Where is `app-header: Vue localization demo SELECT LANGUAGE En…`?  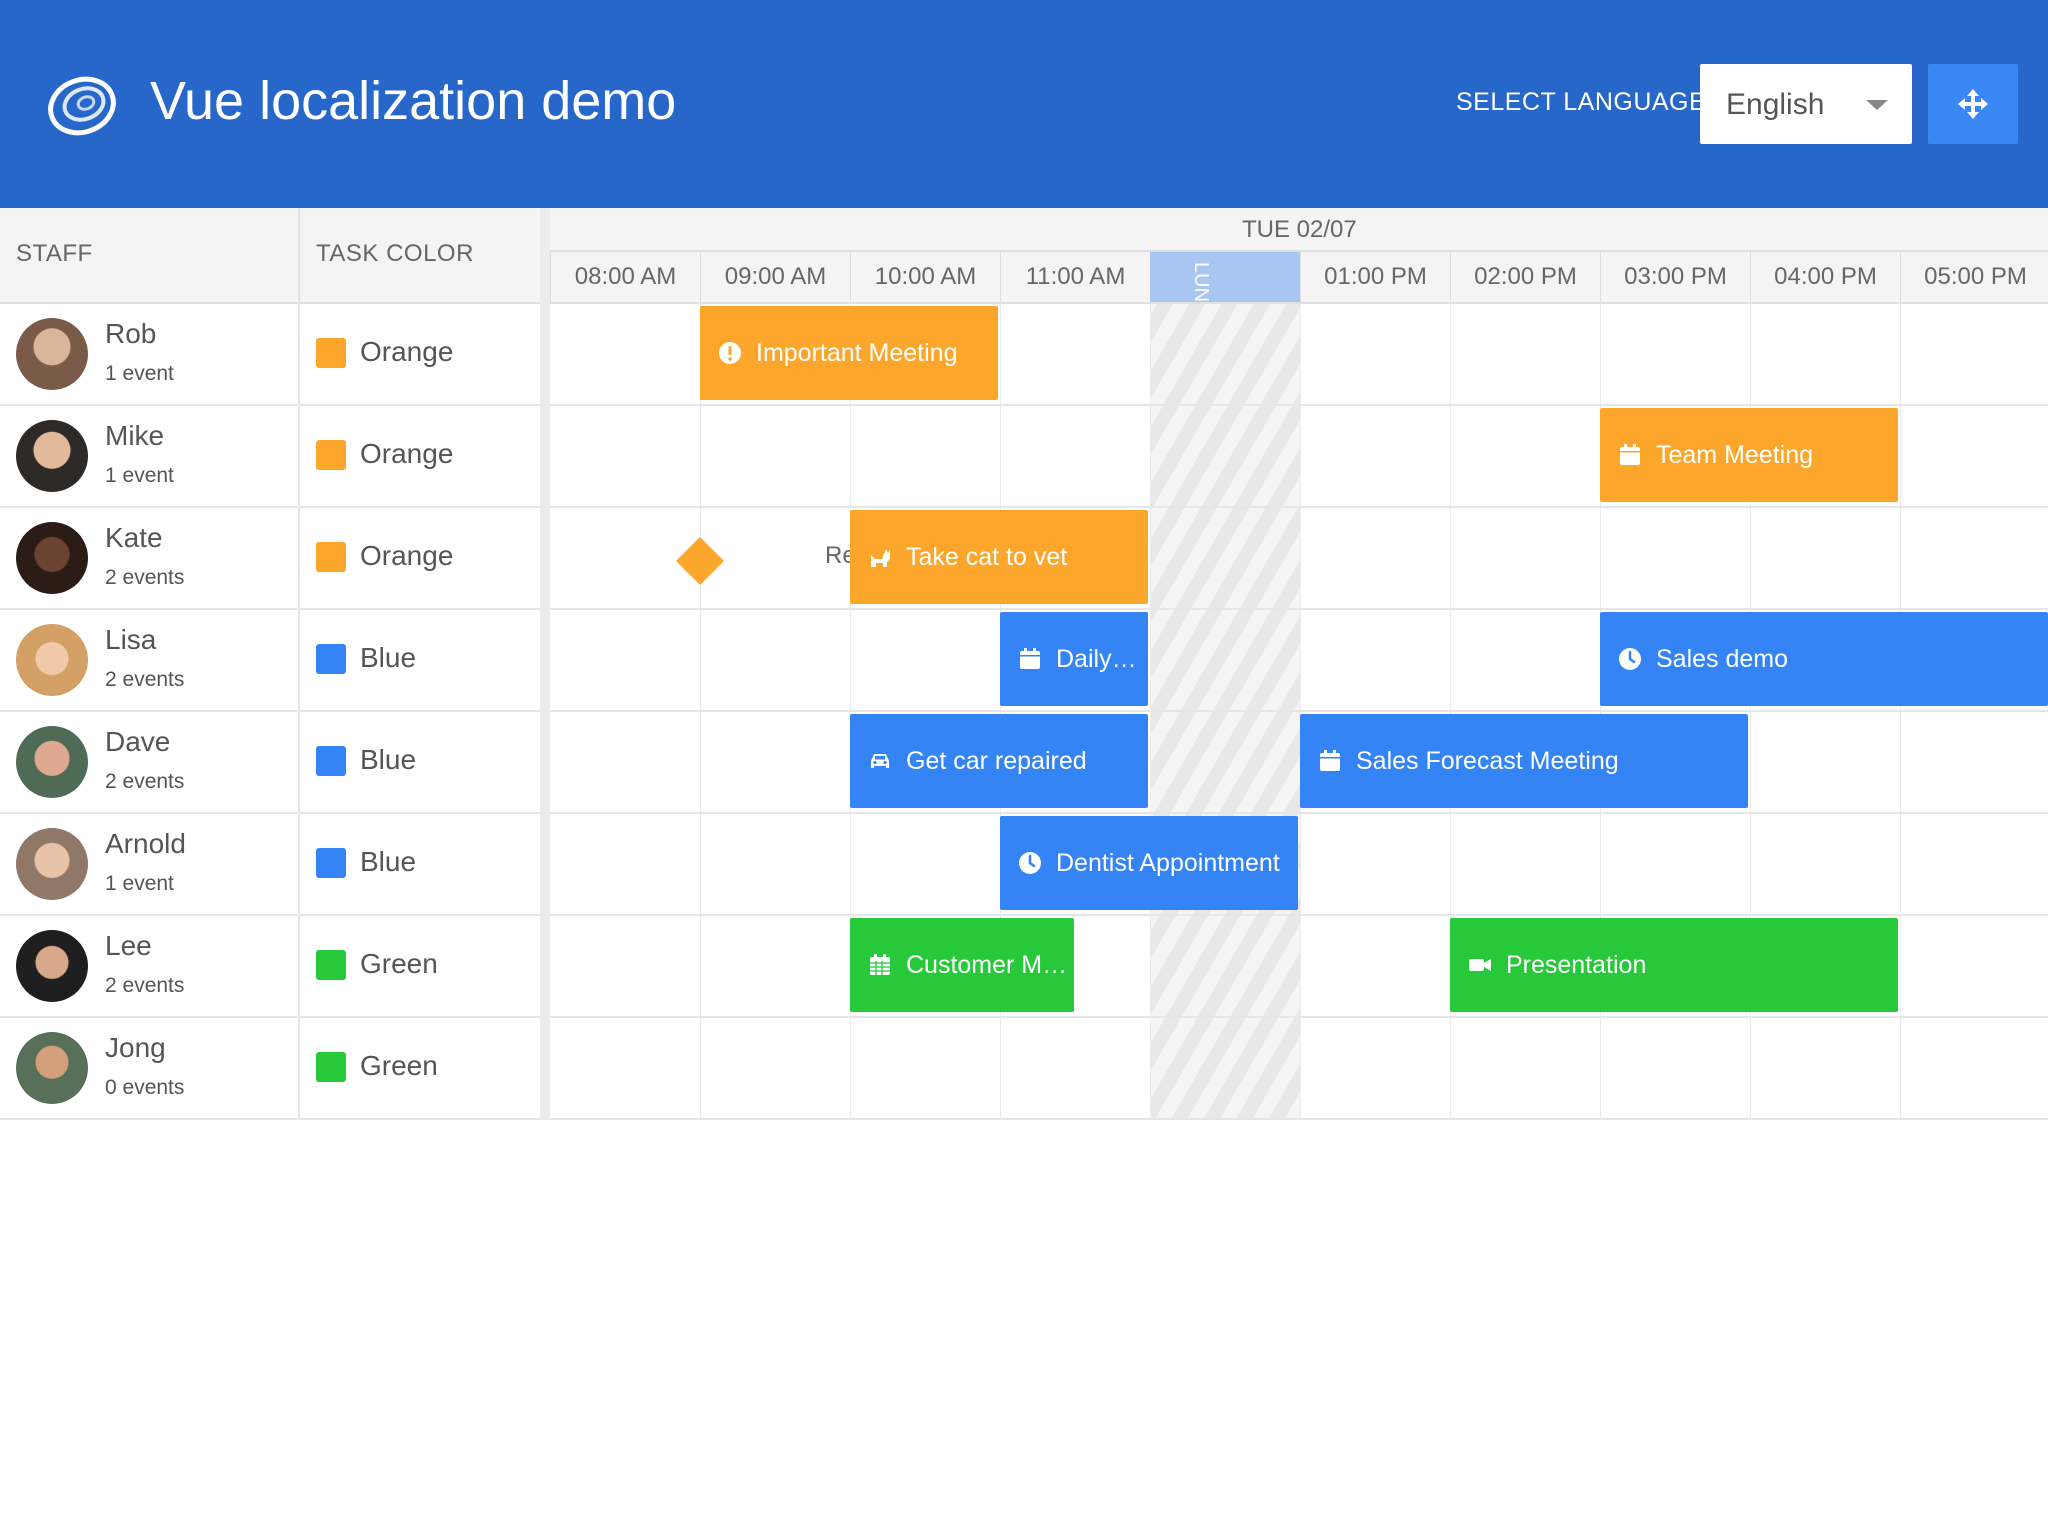 app-header: Vue localization demo SELECT LANGUAGE En… is located at coordinates (1024, 104).